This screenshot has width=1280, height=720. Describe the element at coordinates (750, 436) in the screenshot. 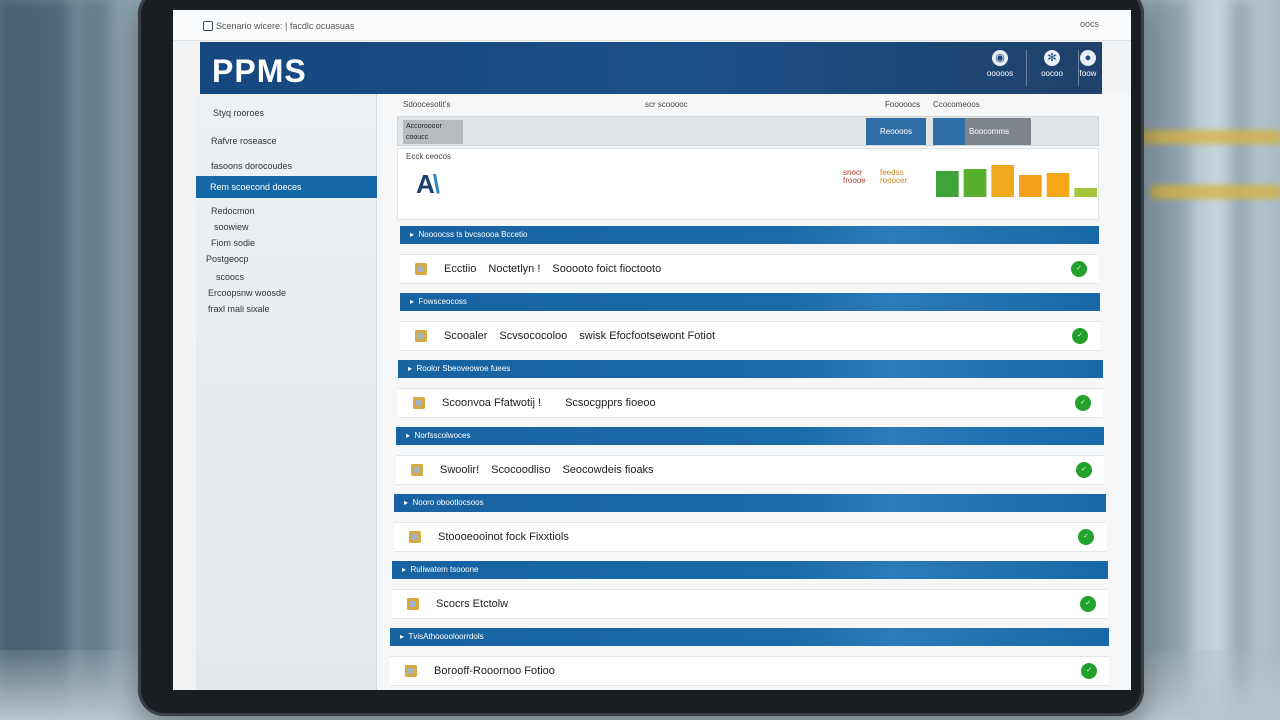

I see `section-header-3: ▸ Norfsscolwoces` at that location.